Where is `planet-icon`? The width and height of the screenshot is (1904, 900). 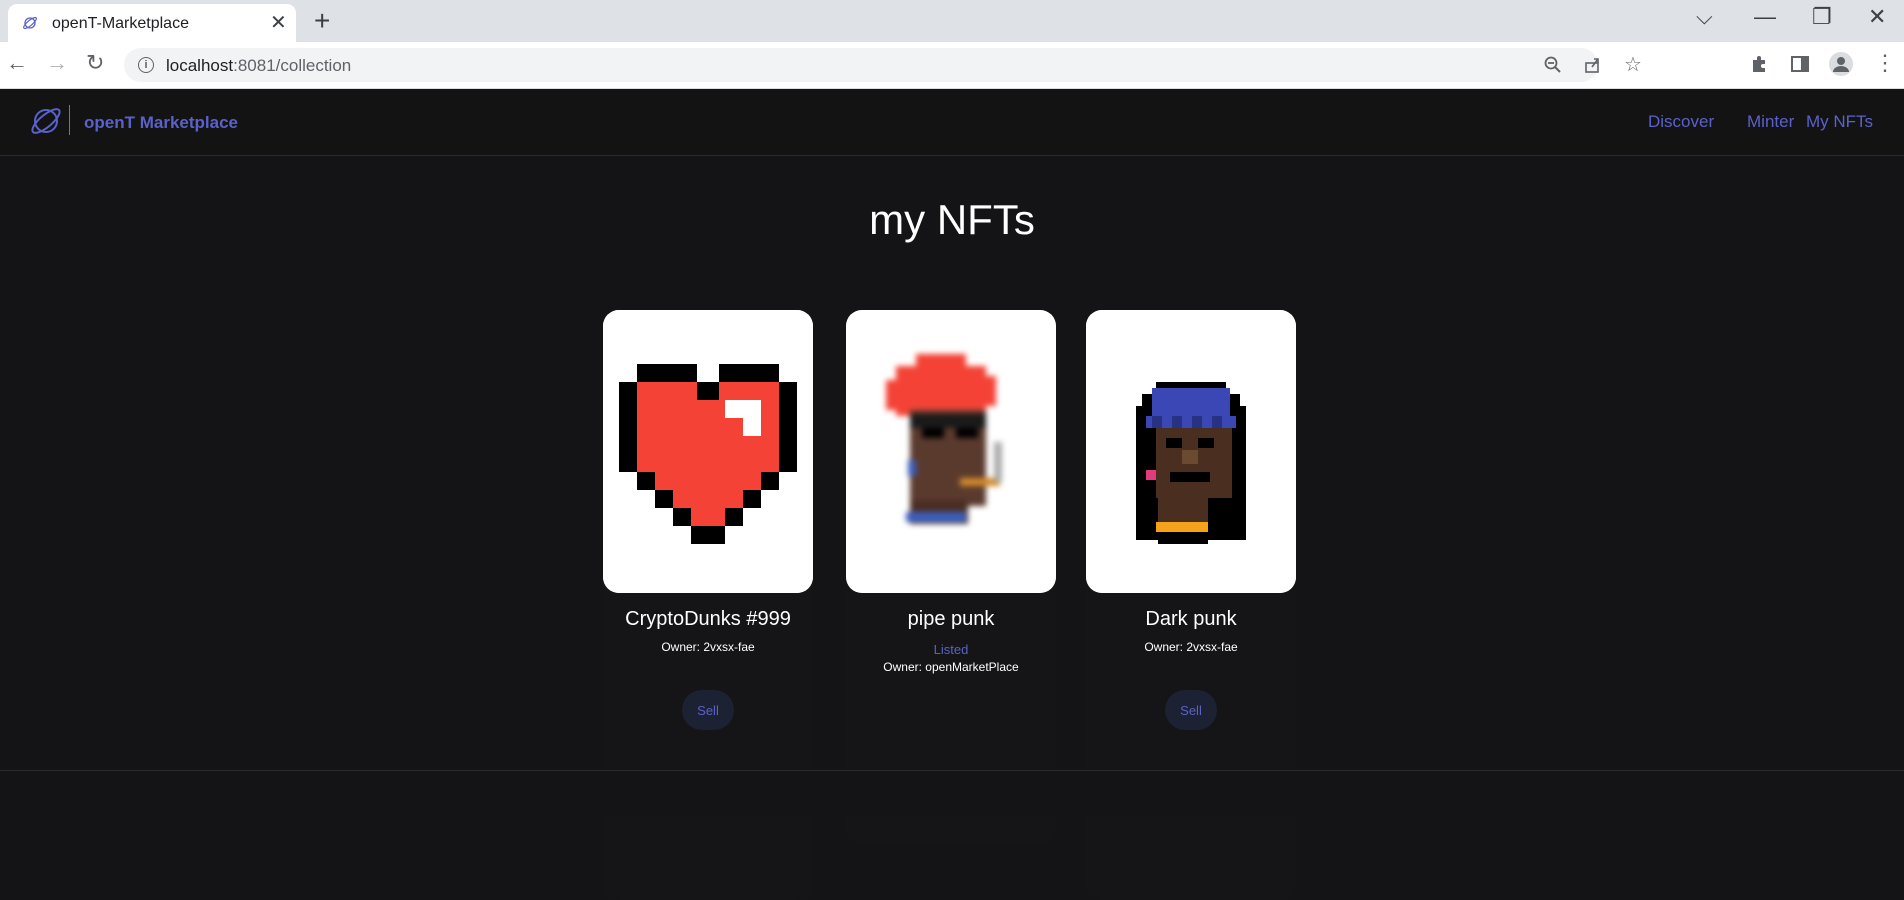 planet-icon is located at coordinates (30, 23).